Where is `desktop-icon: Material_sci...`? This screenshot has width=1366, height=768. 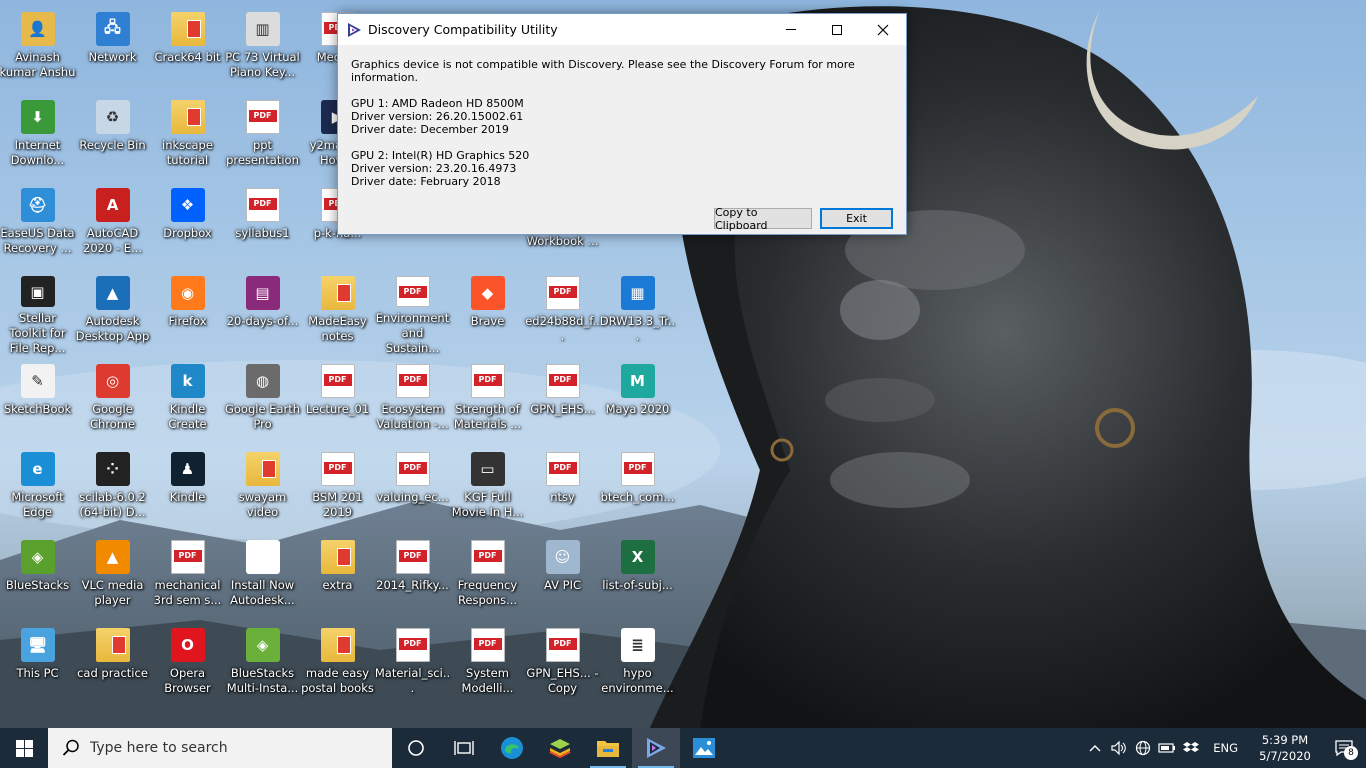
desktop-icon: Material_sci... is located at coordinates (412, 666).